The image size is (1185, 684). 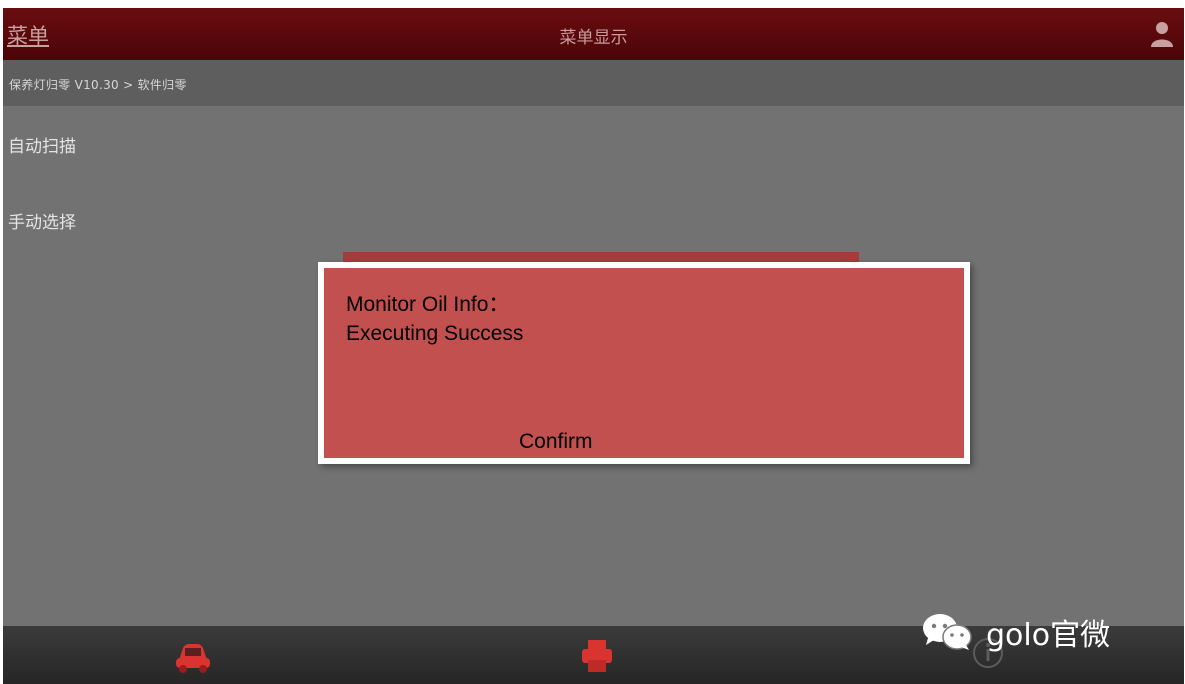 I want to click on confirm-button: Confirm, so click(x=614, y=442).